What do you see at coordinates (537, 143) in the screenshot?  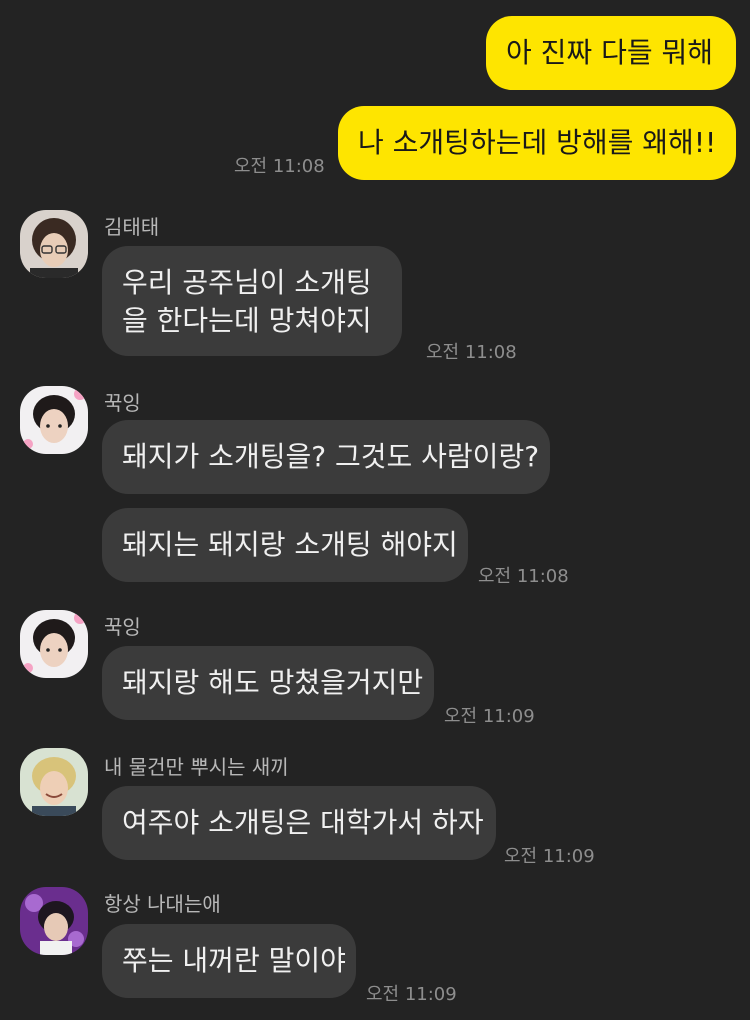 I see `outgoing-message-bubble: 나 소개팅하는데 방해를 왜해!!` at bounding box center [537, 143].